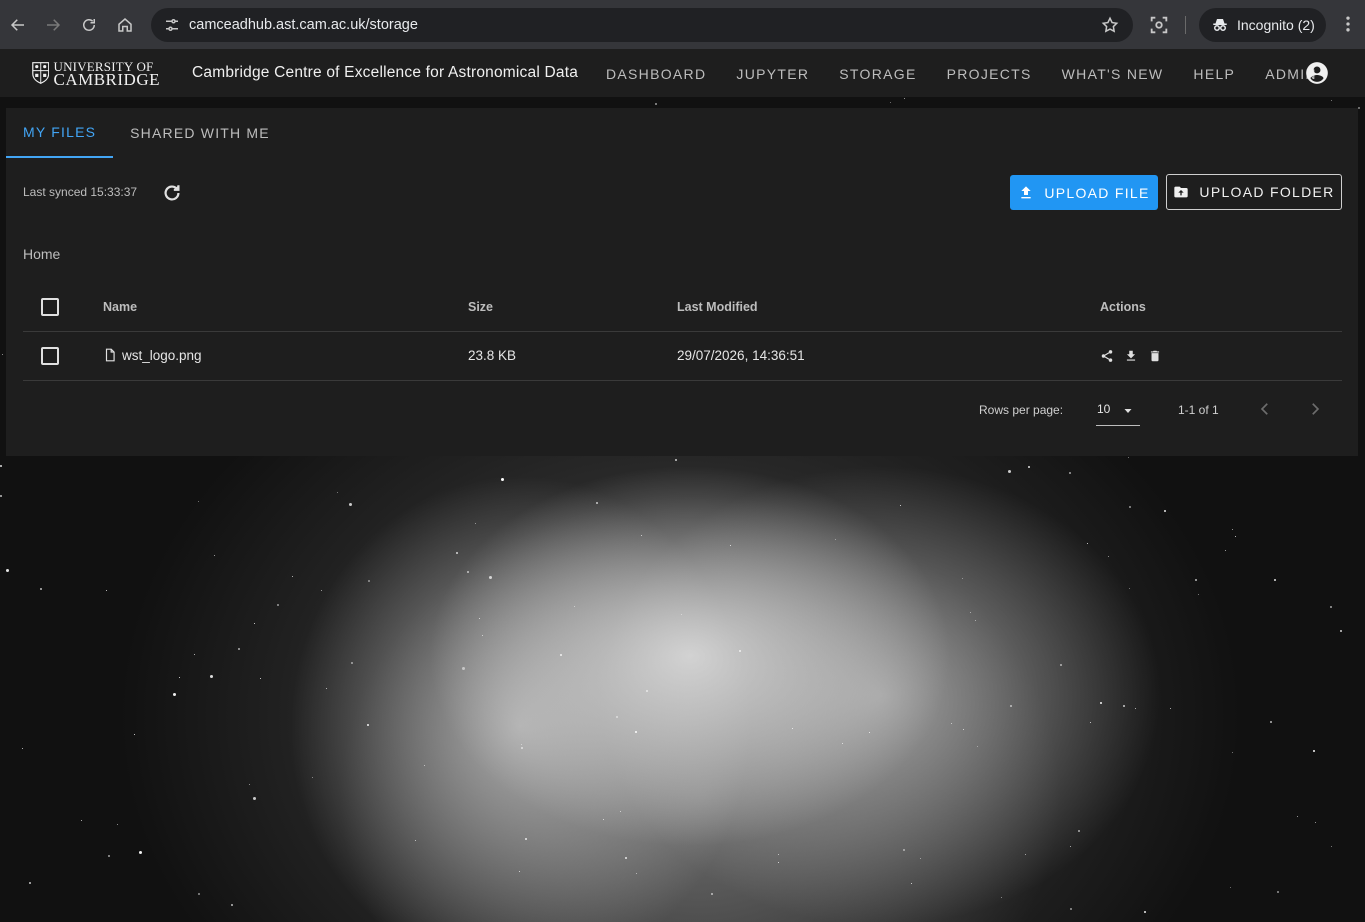 The height and width of the screenshot is (922, 1365). Describe the element at coordinates (285, 307) in the screenshot. I see `column-name: Name` at that location.